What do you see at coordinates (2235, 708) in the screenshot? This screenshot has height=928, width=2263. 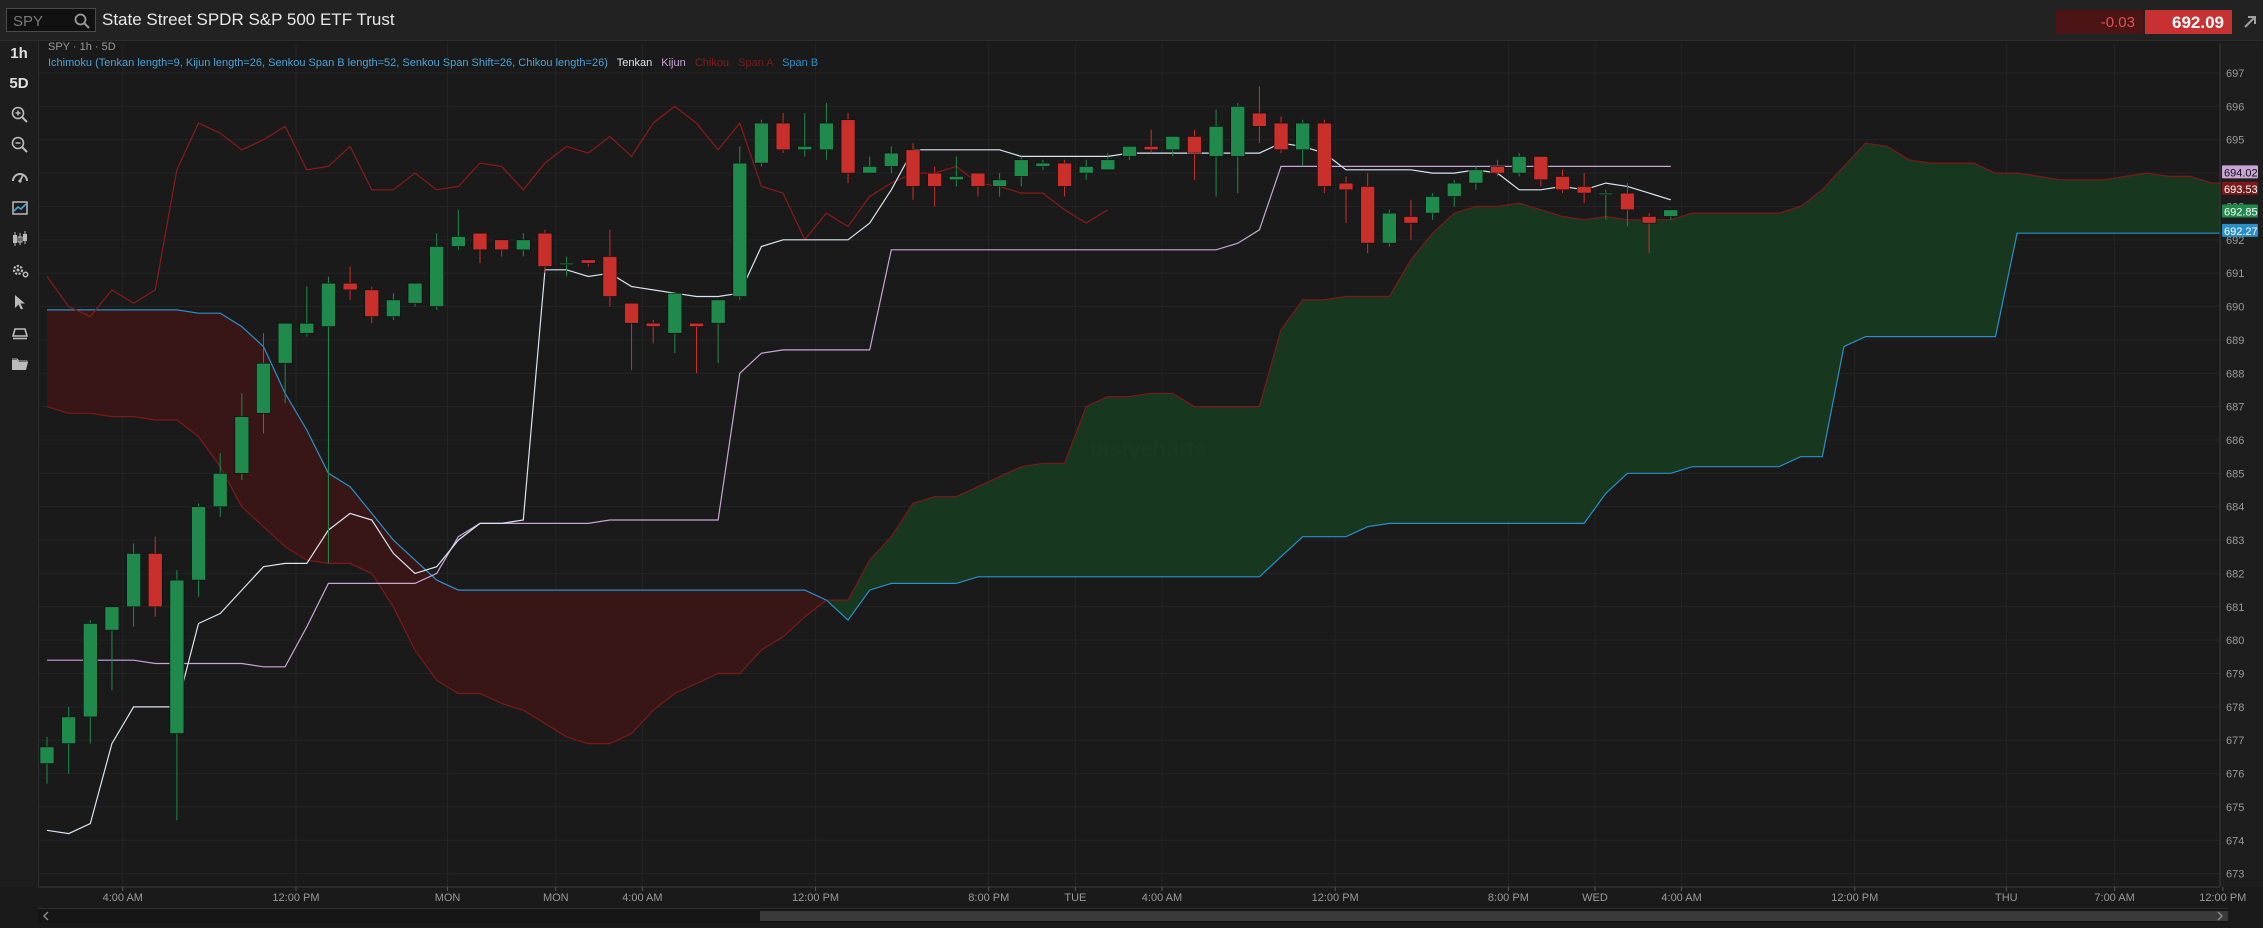 I see `price-tick-label: 678` at bounding box center [2235, 708].